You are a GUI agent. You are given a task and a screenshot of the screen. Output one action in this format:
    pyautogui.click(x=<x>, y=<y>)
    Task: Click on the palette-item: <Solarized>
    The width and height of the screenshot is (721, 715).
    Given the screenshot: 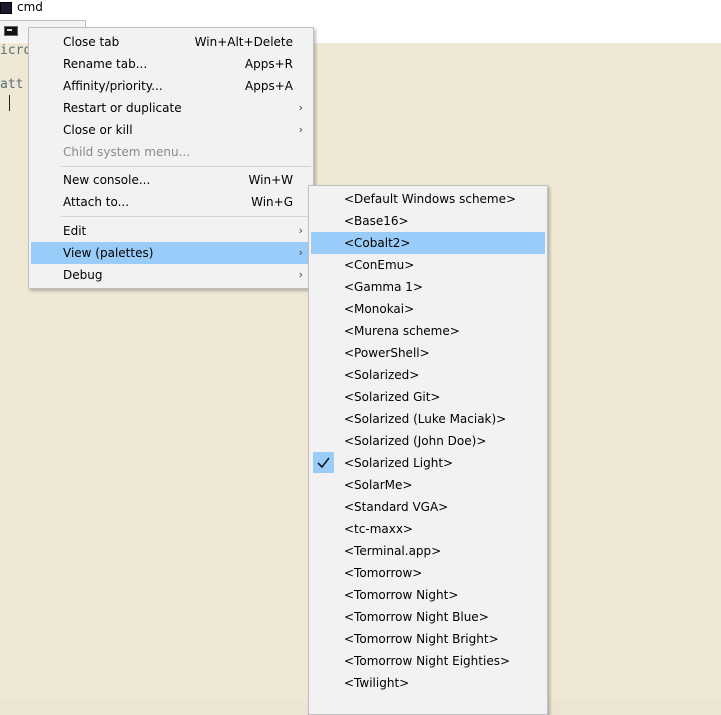 What is the action you would take?
    pyautogui.click(x=428, y=375)
    